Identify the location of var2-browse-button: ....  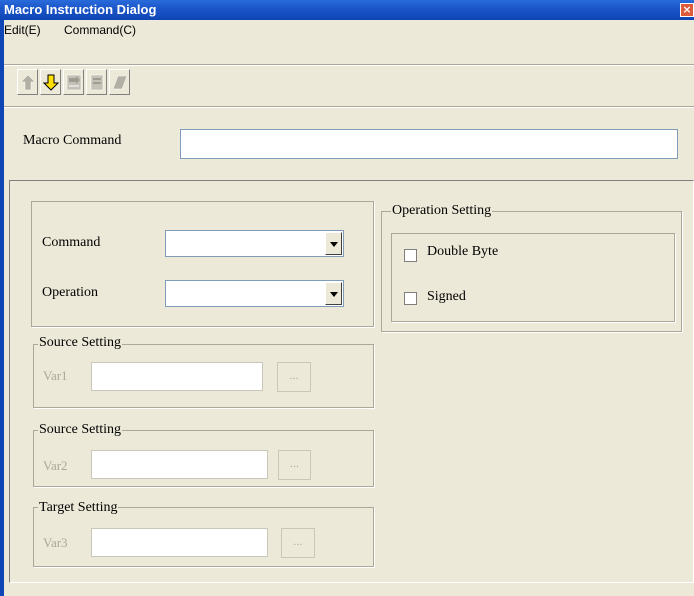
(294, 465).